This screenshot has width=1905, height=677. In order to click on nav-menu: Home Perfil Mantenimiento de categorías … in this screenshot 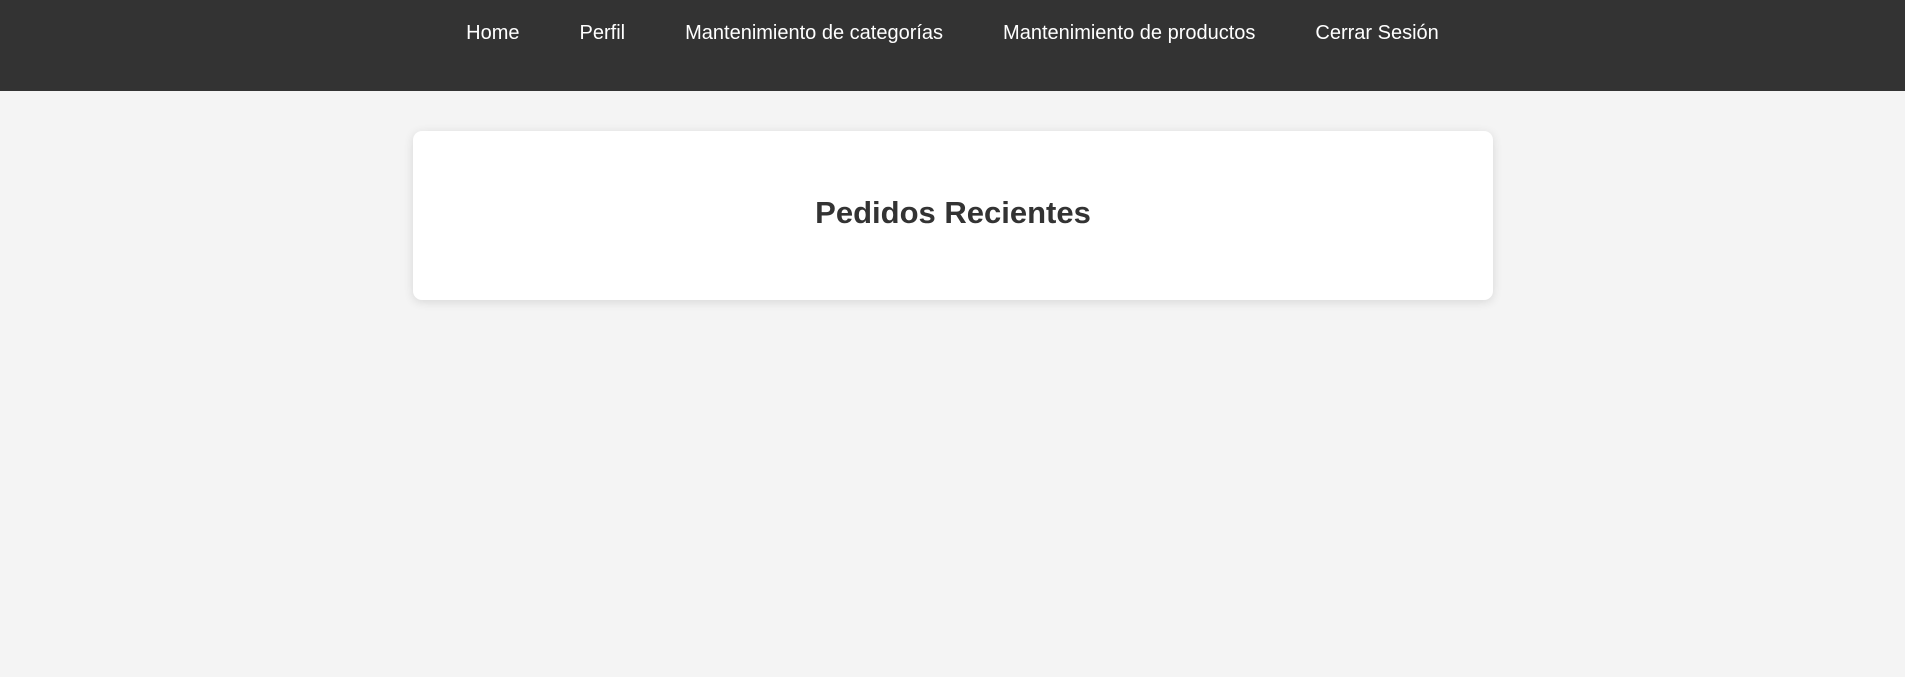, I will do `click(952, 33)`.